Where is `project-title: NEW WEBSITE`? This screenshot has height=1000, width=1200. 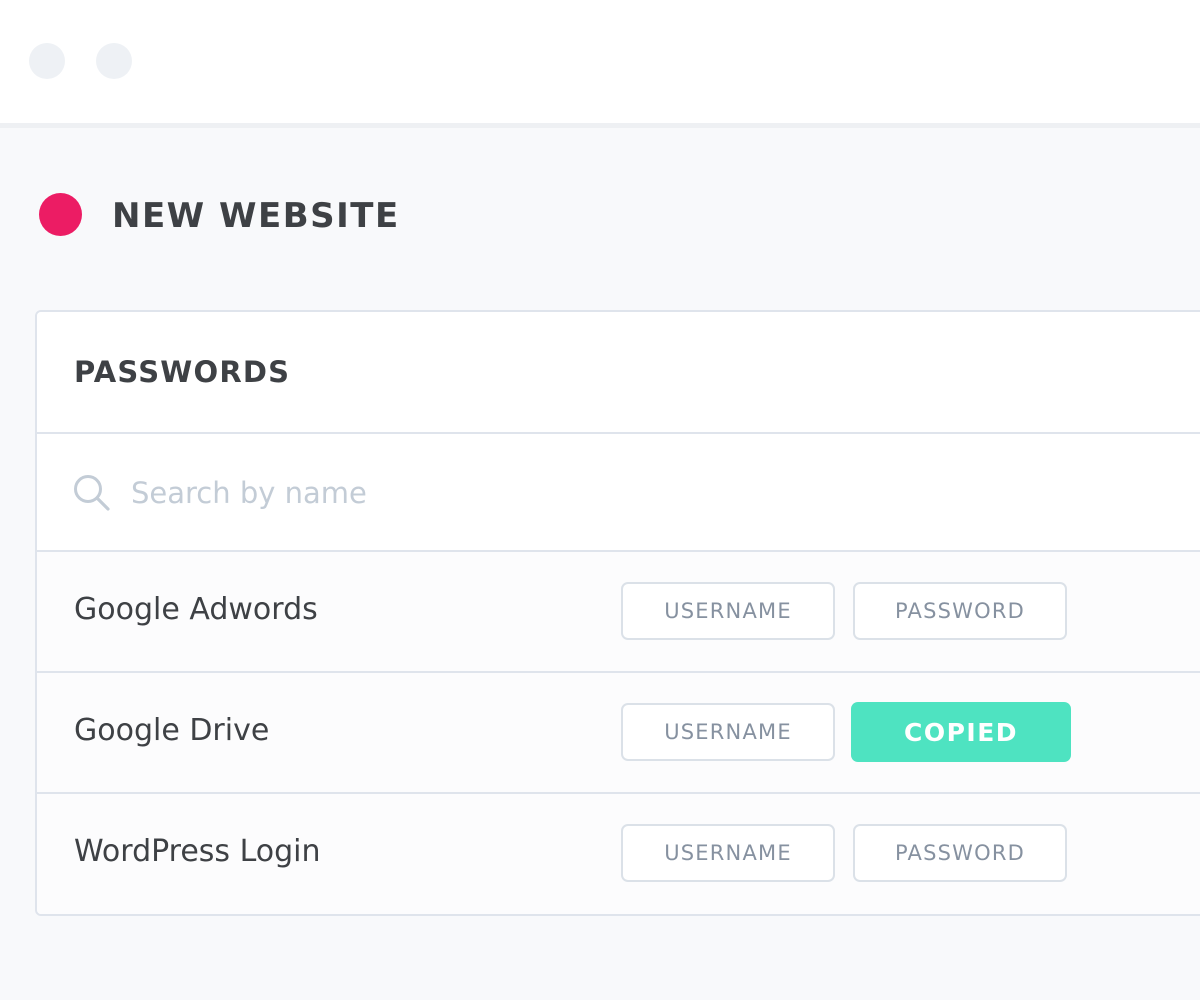
project-title: NEW WEBSITE is located at coordinates (256, 216).